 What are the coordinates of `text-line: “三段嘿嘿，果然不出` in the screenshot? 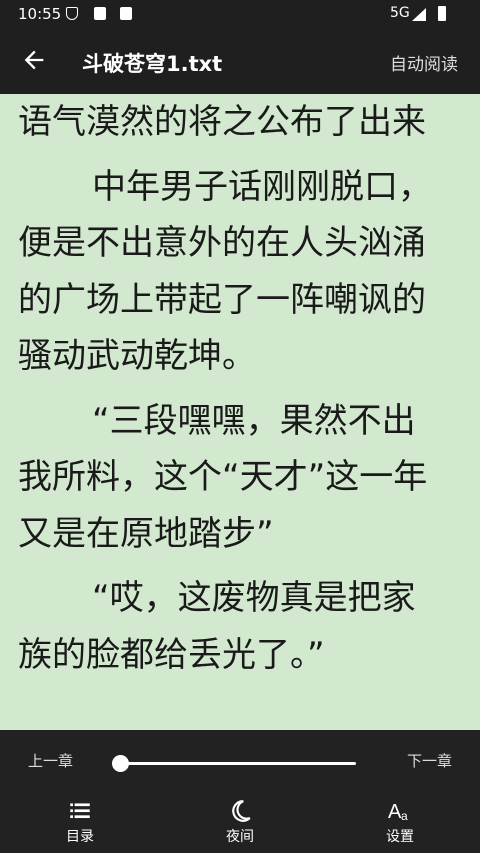 It's located at (254, 420).